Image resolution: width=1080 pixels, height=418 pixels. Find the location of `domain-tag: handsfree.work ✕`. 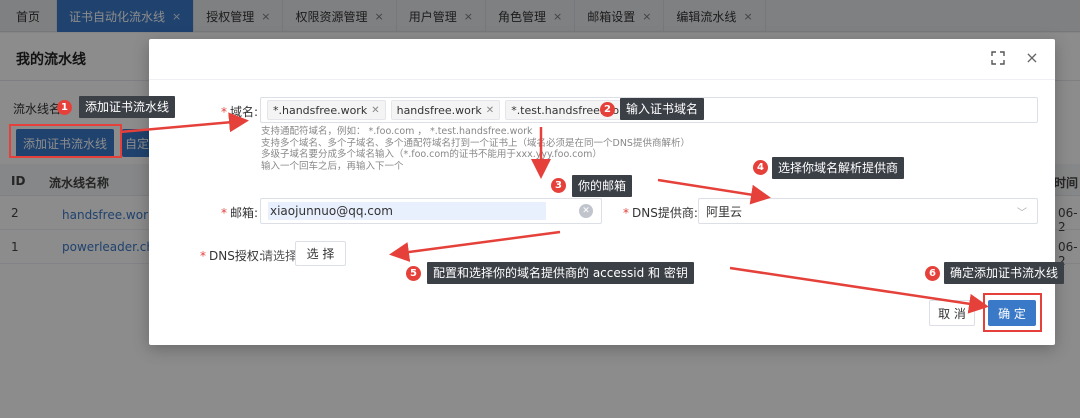

domain-tag: handsfree.work ✕ is located at coordinates (445, 110).